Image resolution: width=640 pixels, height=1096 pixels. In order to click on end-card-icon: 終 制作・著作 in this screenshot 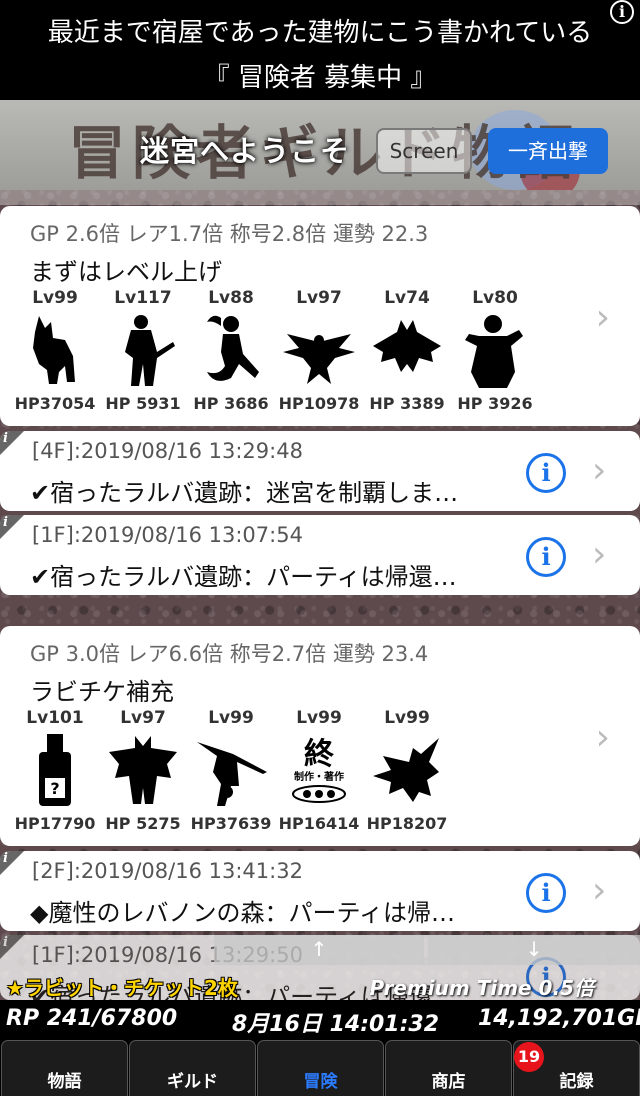, I will do `click(319, 770)`.